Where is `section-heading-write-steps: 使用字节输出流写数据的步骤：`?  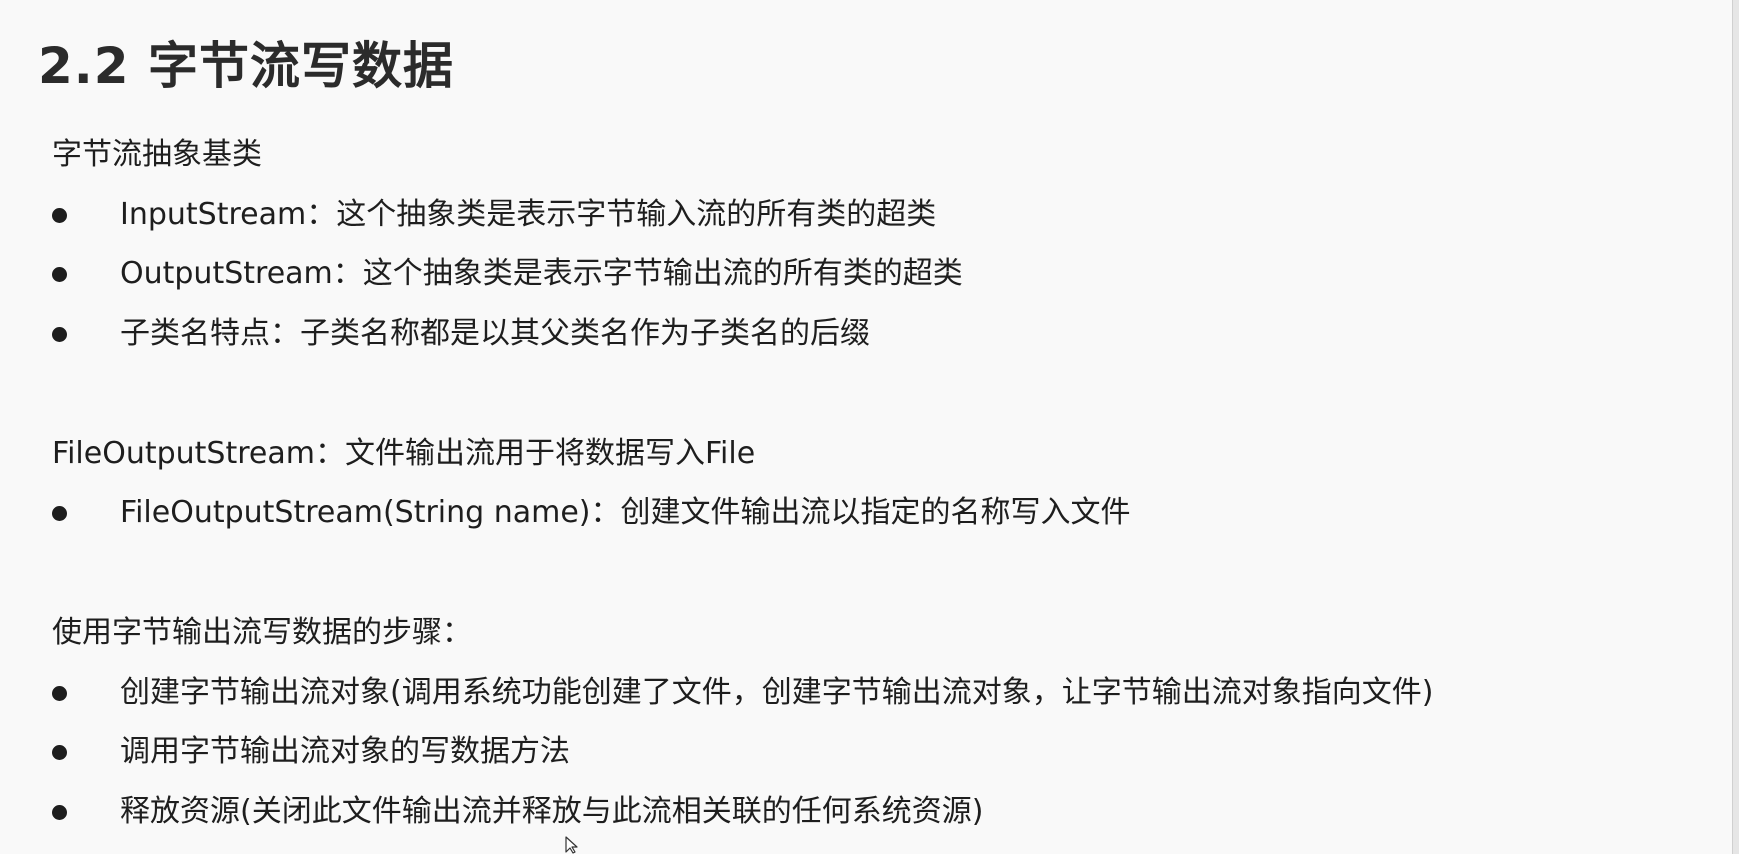
section-heading-write-steps: 使用字节输出流写数据的步骤： is located at coordinates (262, 632).